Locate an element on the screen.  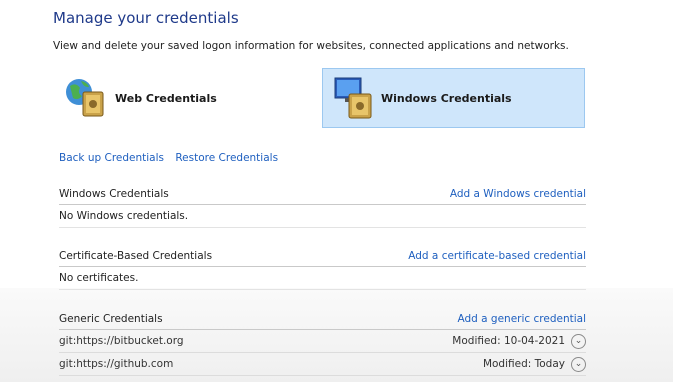
windows-credentials-label: Windows Credentials is located at coordinates (446, 98).